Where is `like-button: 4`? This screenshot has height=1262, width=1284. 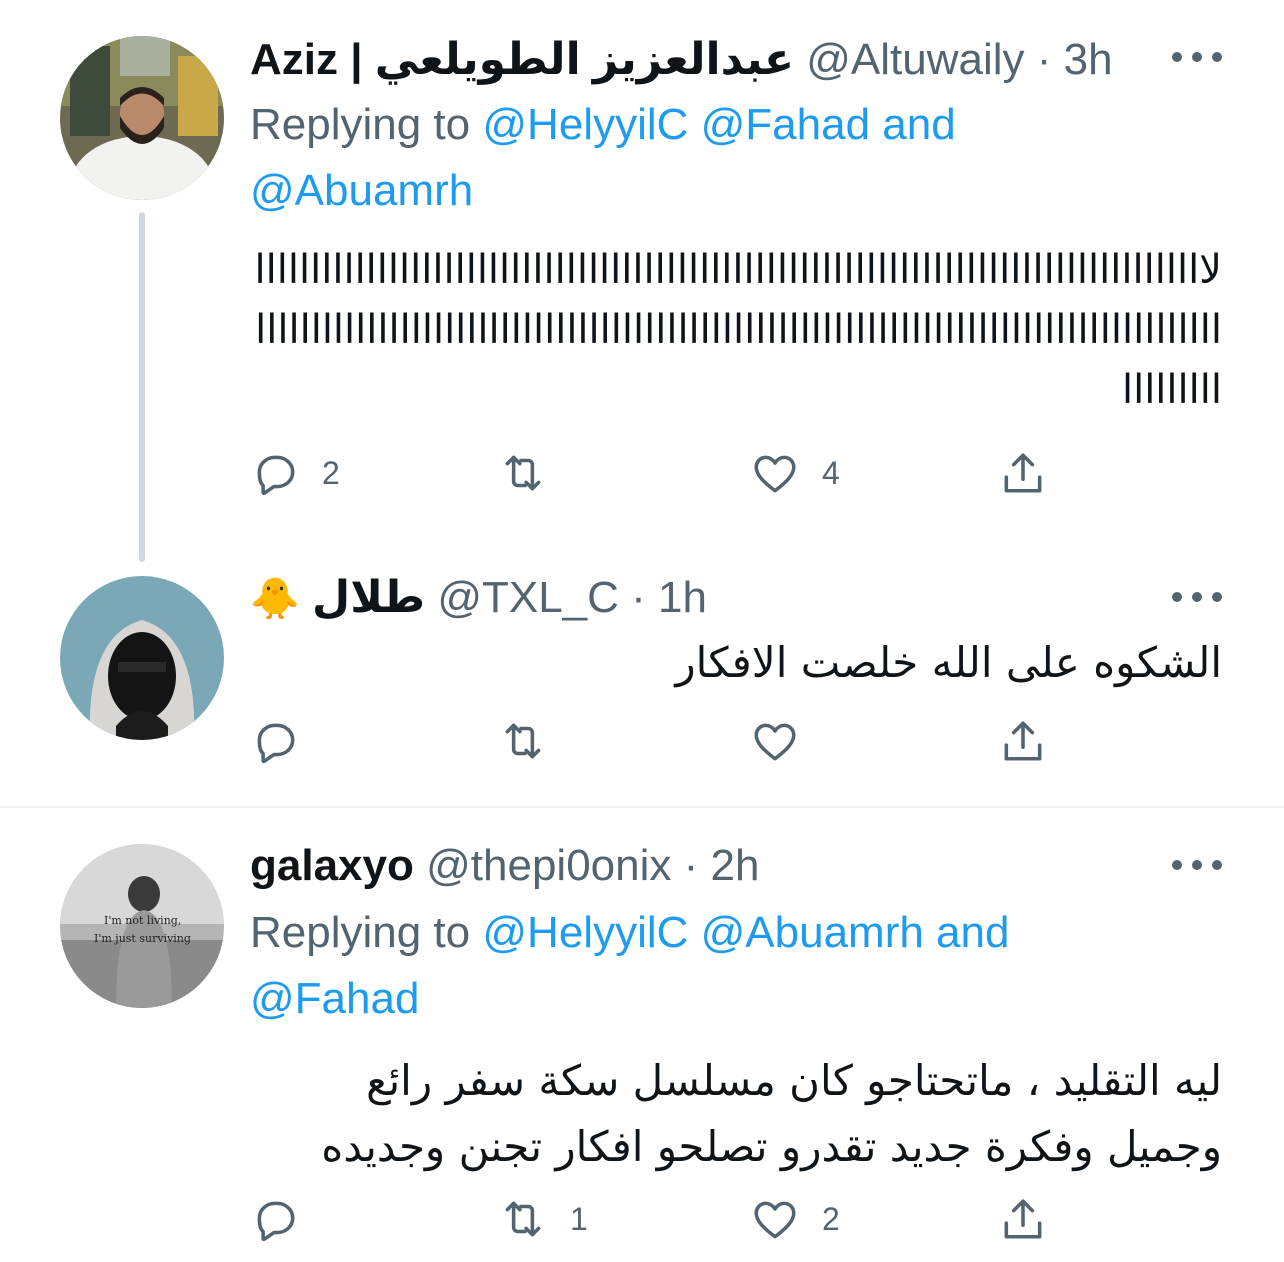
like-button: 4 is located at coordinates (795, 473).